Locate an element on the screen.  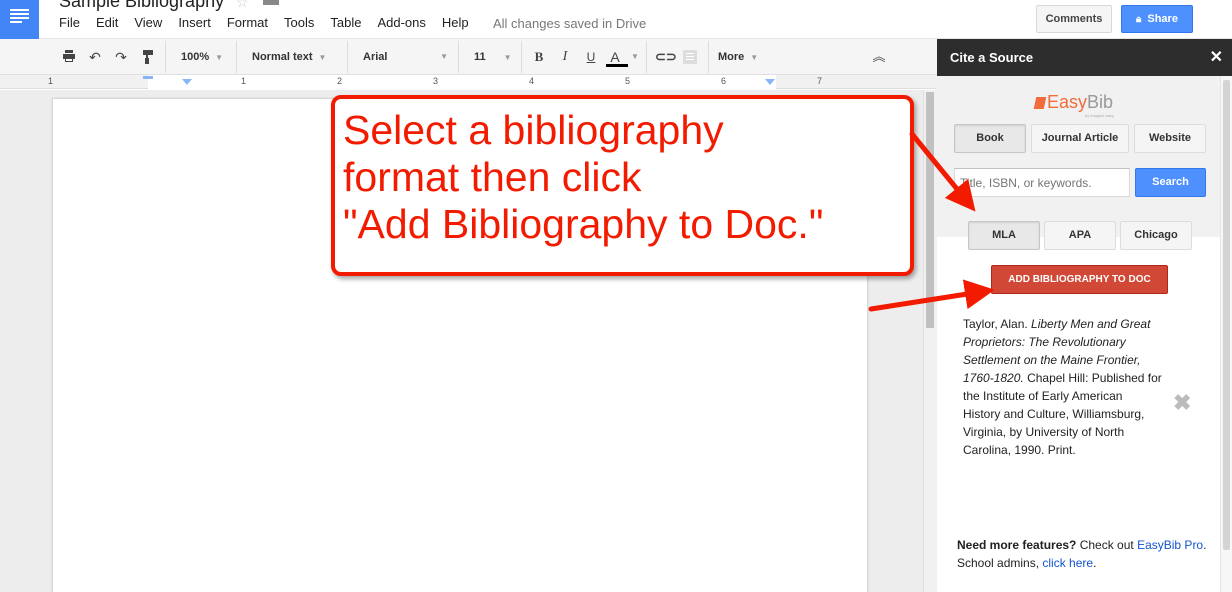
source-type-journal: Journal Article is located at coordinates (1080, 138).